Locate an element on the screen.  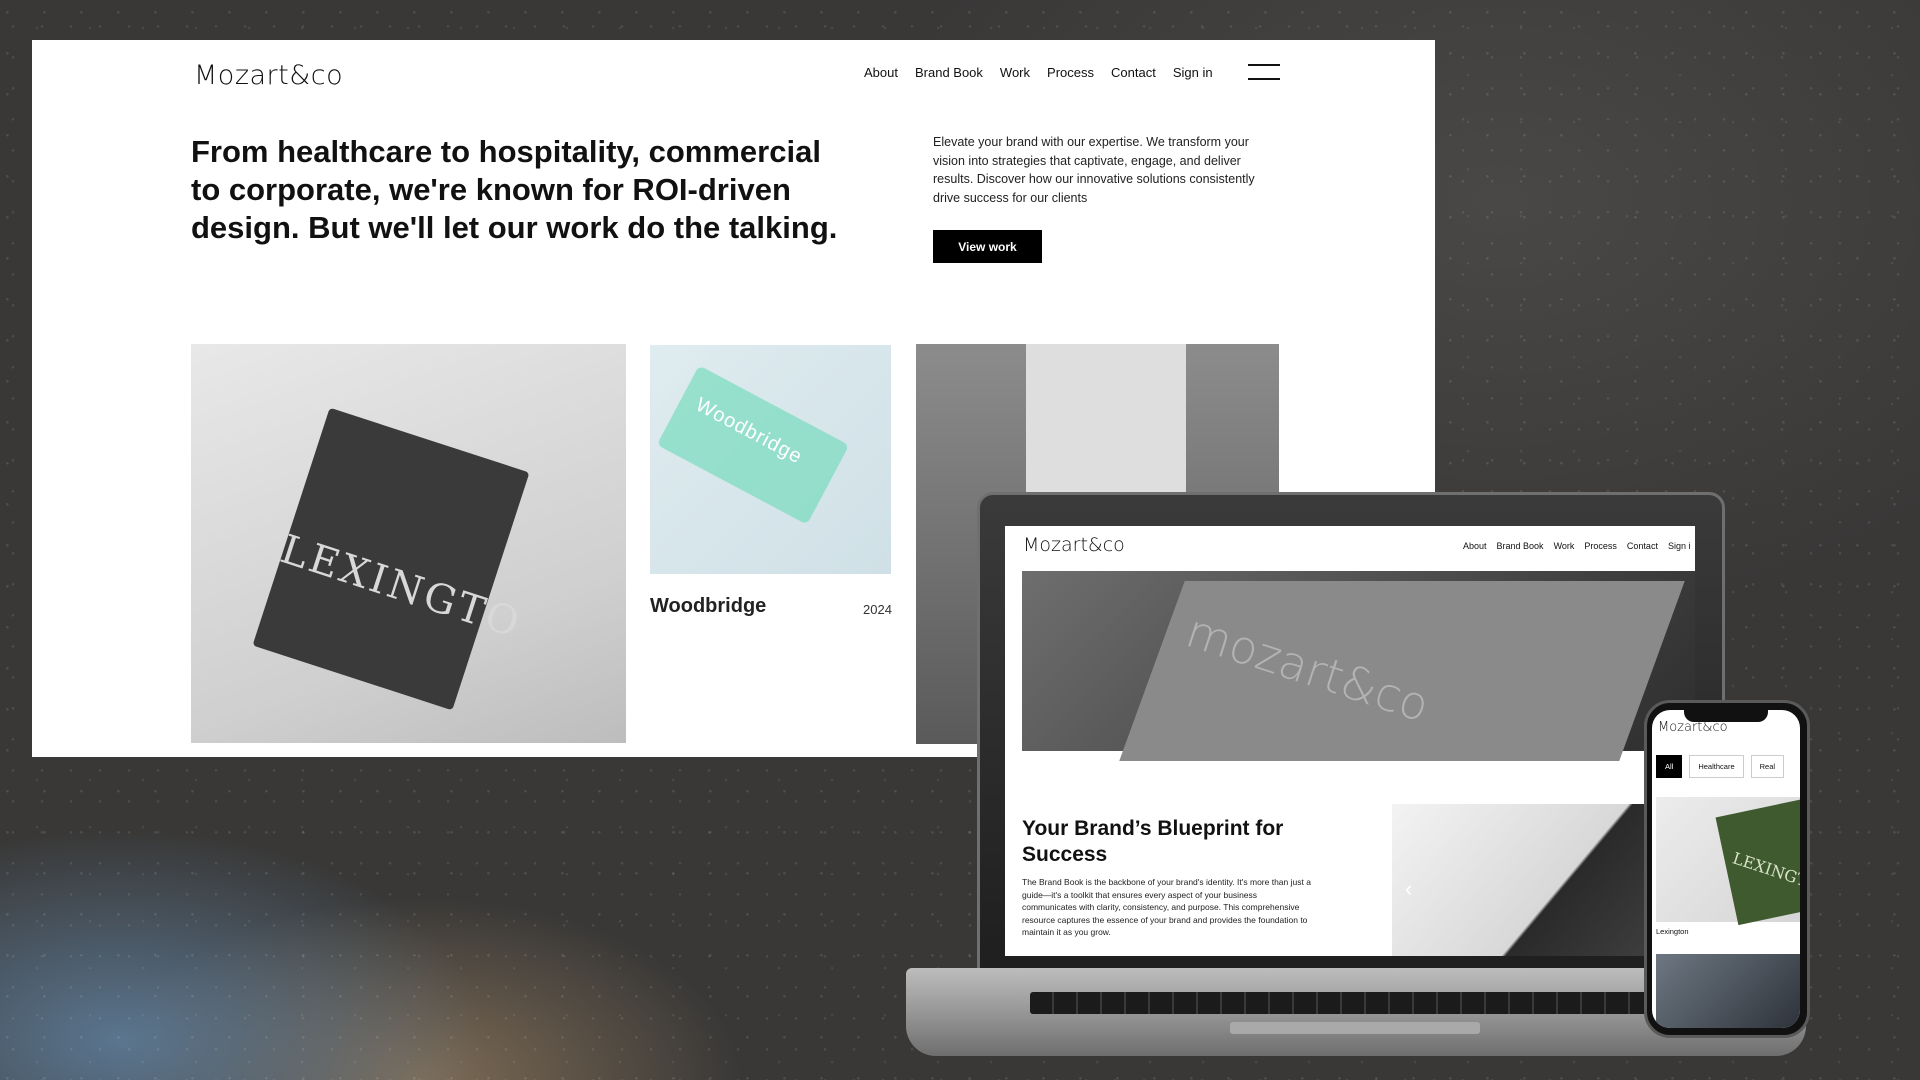
view-work-button: View work is located at coordinates (987, 246).